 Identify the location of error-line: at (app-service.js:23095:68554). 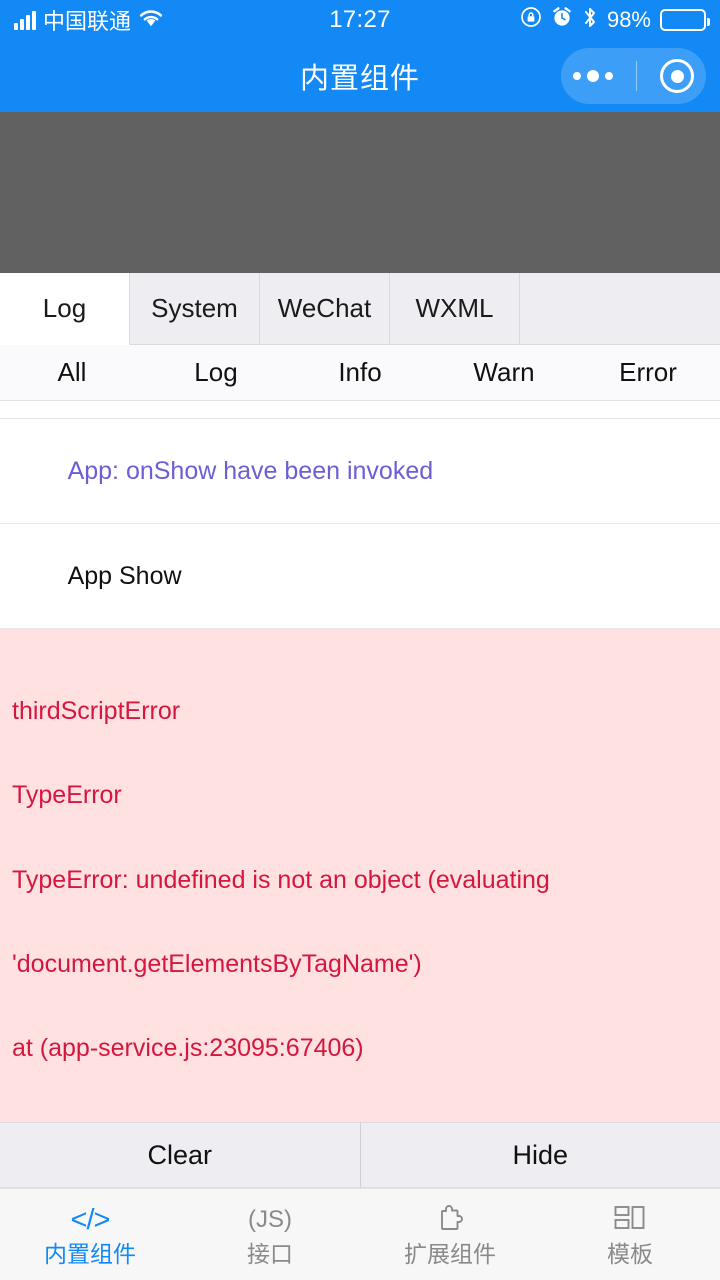
(360, 1120).